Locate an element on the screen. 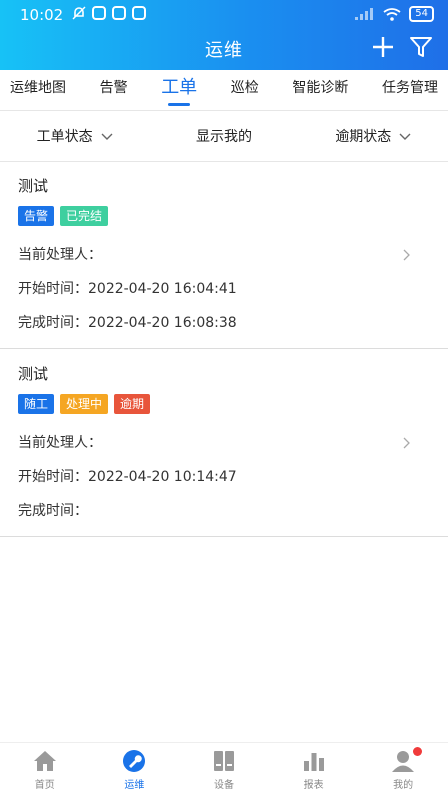 This screenshot has width=448, height=797. start-time-value: 2022-04-20 16:04:41 is located at coordinates (162, 289).